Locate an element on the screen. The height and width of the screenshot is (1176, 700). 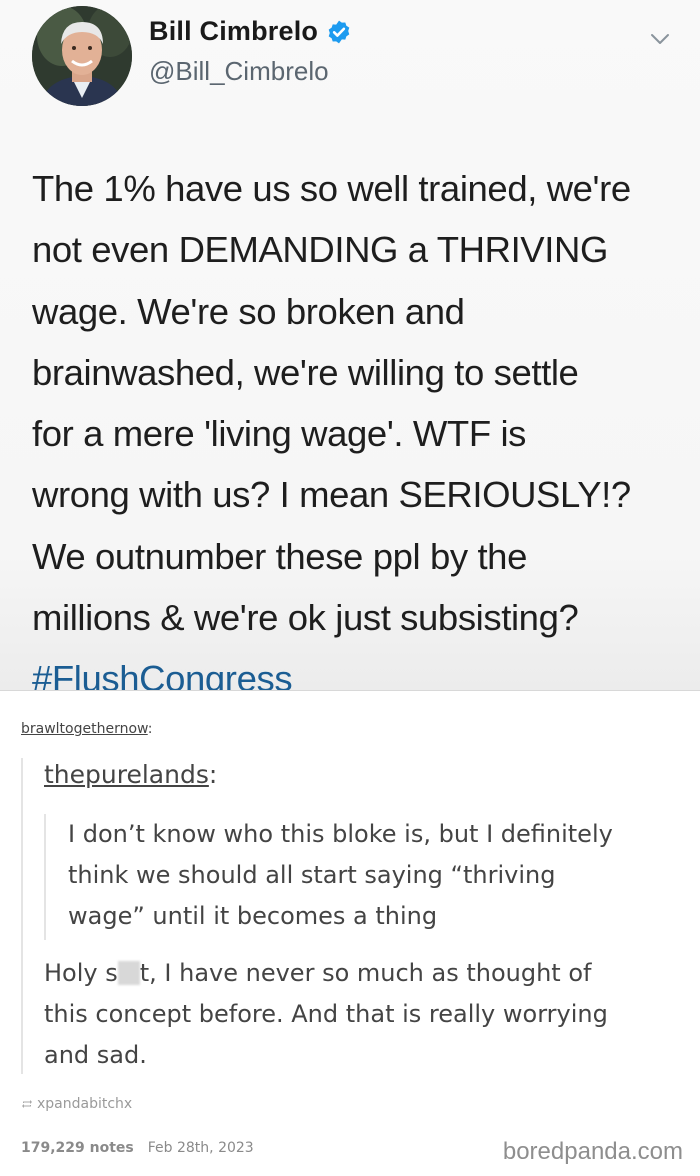
tweet-line: wrong with us? I mean SERIOUSLY!? is located at coordinates (331, 495).